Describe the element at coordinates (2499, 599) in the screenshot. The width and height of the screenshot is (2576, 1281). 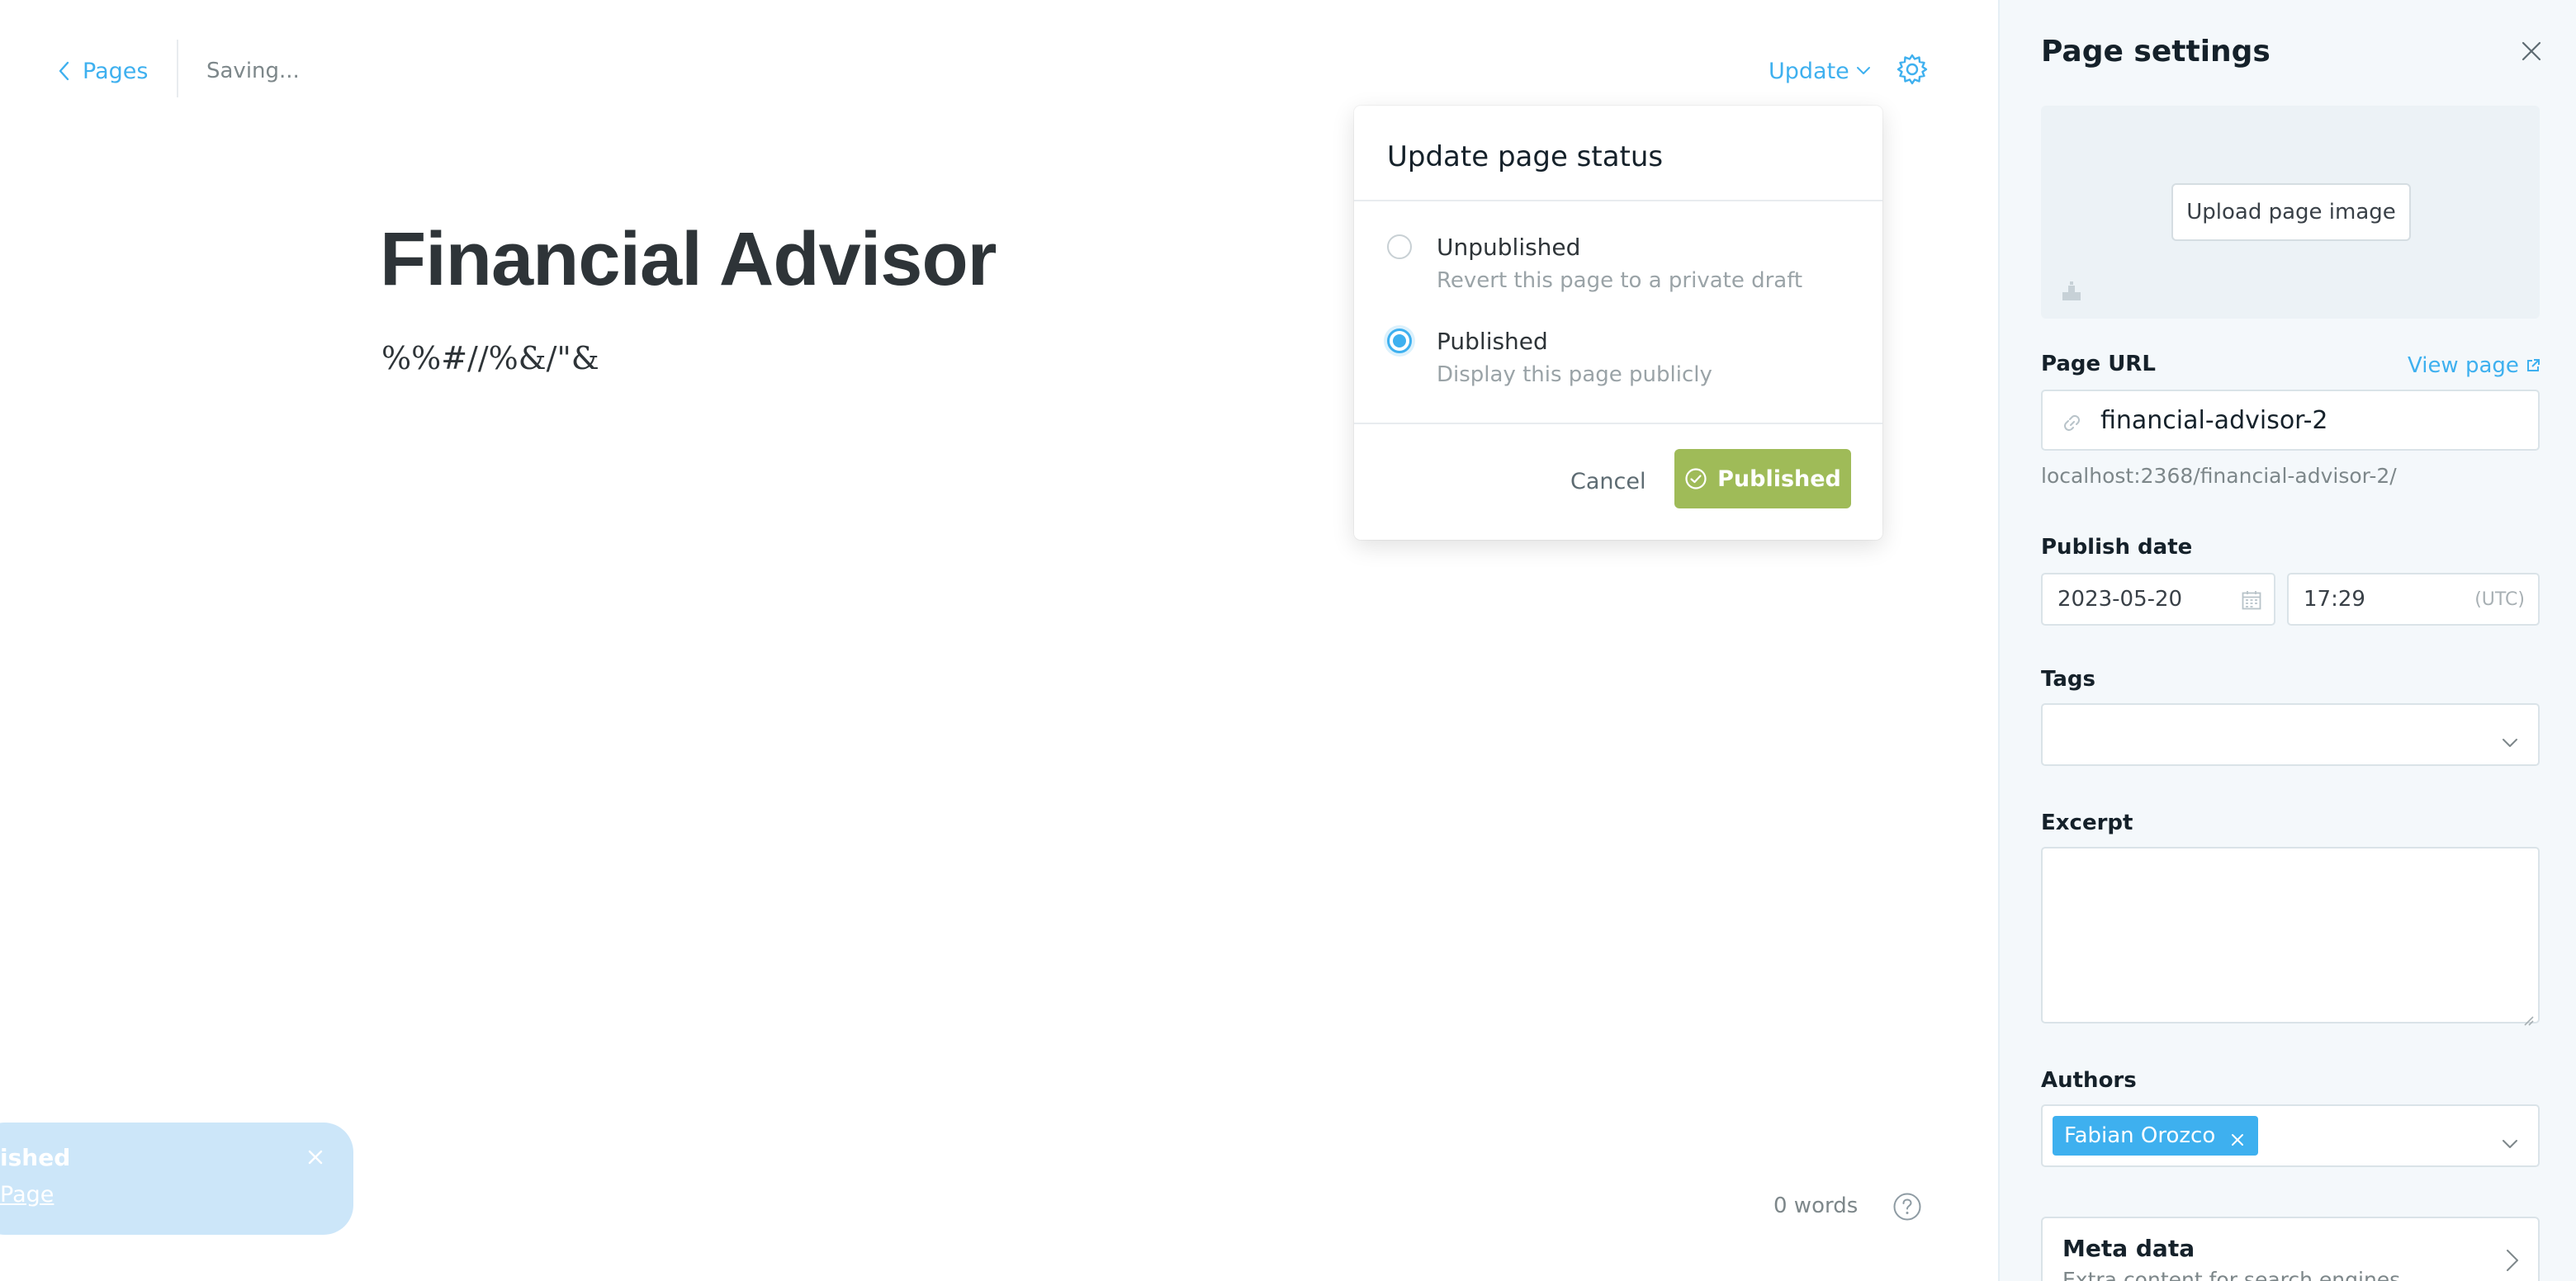
I see `timezone-label: (UTC)` at that location.